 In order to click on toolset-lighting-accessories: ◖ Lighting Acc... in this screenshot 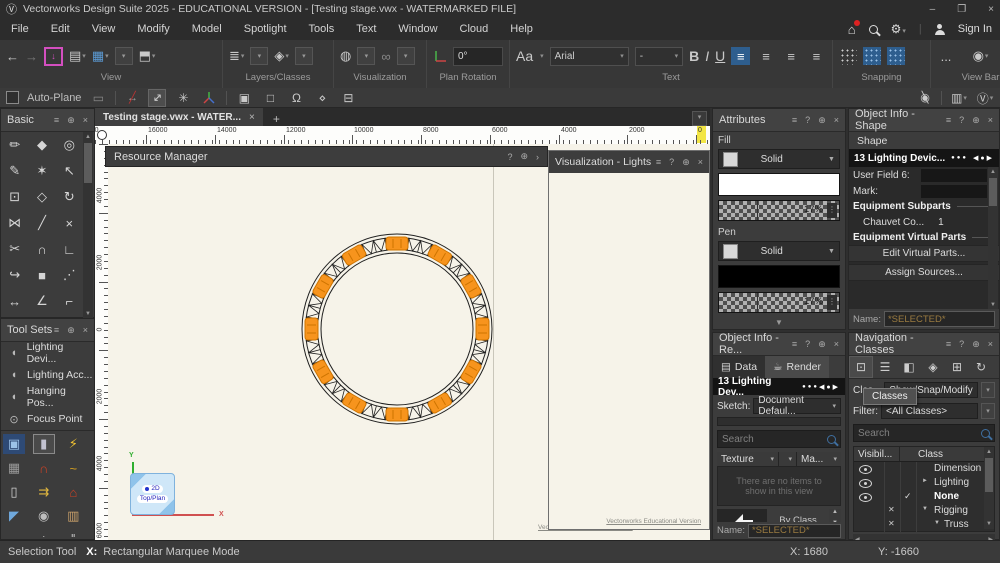, I will do `click(47, 375)`.